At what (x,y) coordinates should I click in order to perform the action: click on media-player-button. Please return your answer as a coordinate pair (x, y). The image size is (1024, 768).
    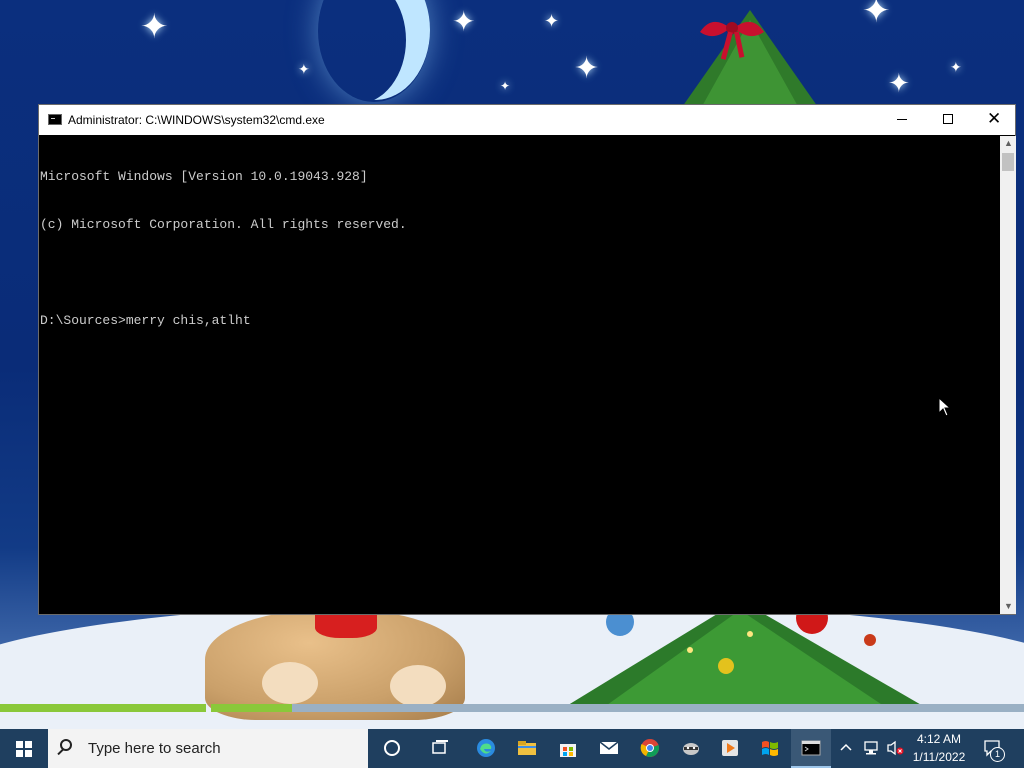
    Looking at the image, I should click on (730, 748).